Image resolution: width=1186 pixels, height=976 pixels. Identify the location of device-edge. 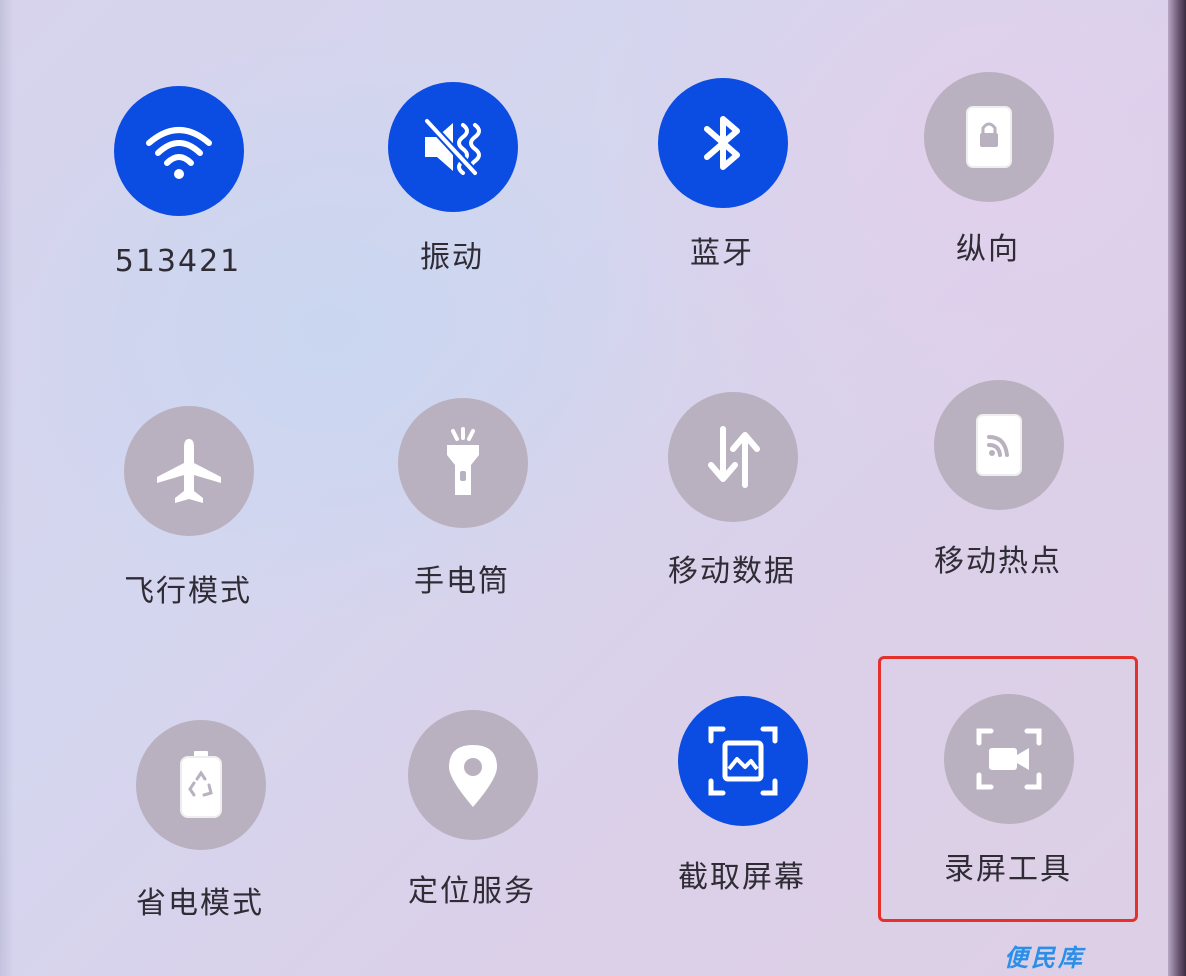
(1177, 488).